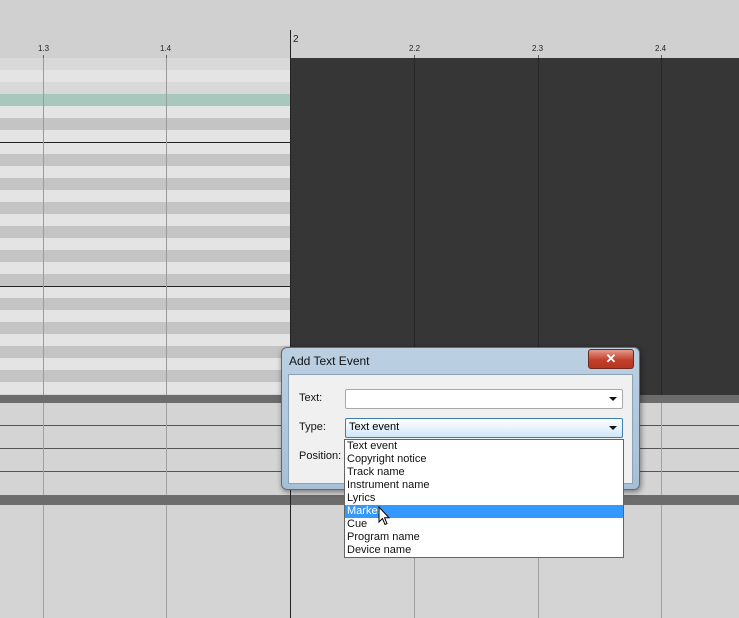 The height and width of the screenshot is (618, 739). Describe the element at coordinates (44, 48) in the screenshot. I see `ruler-tick-1-3: 1.3` at that location.